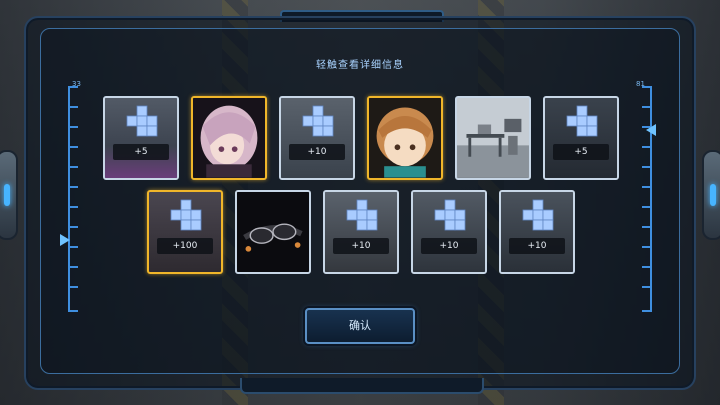  I want to click on right-side-knob, so click(711, 195).